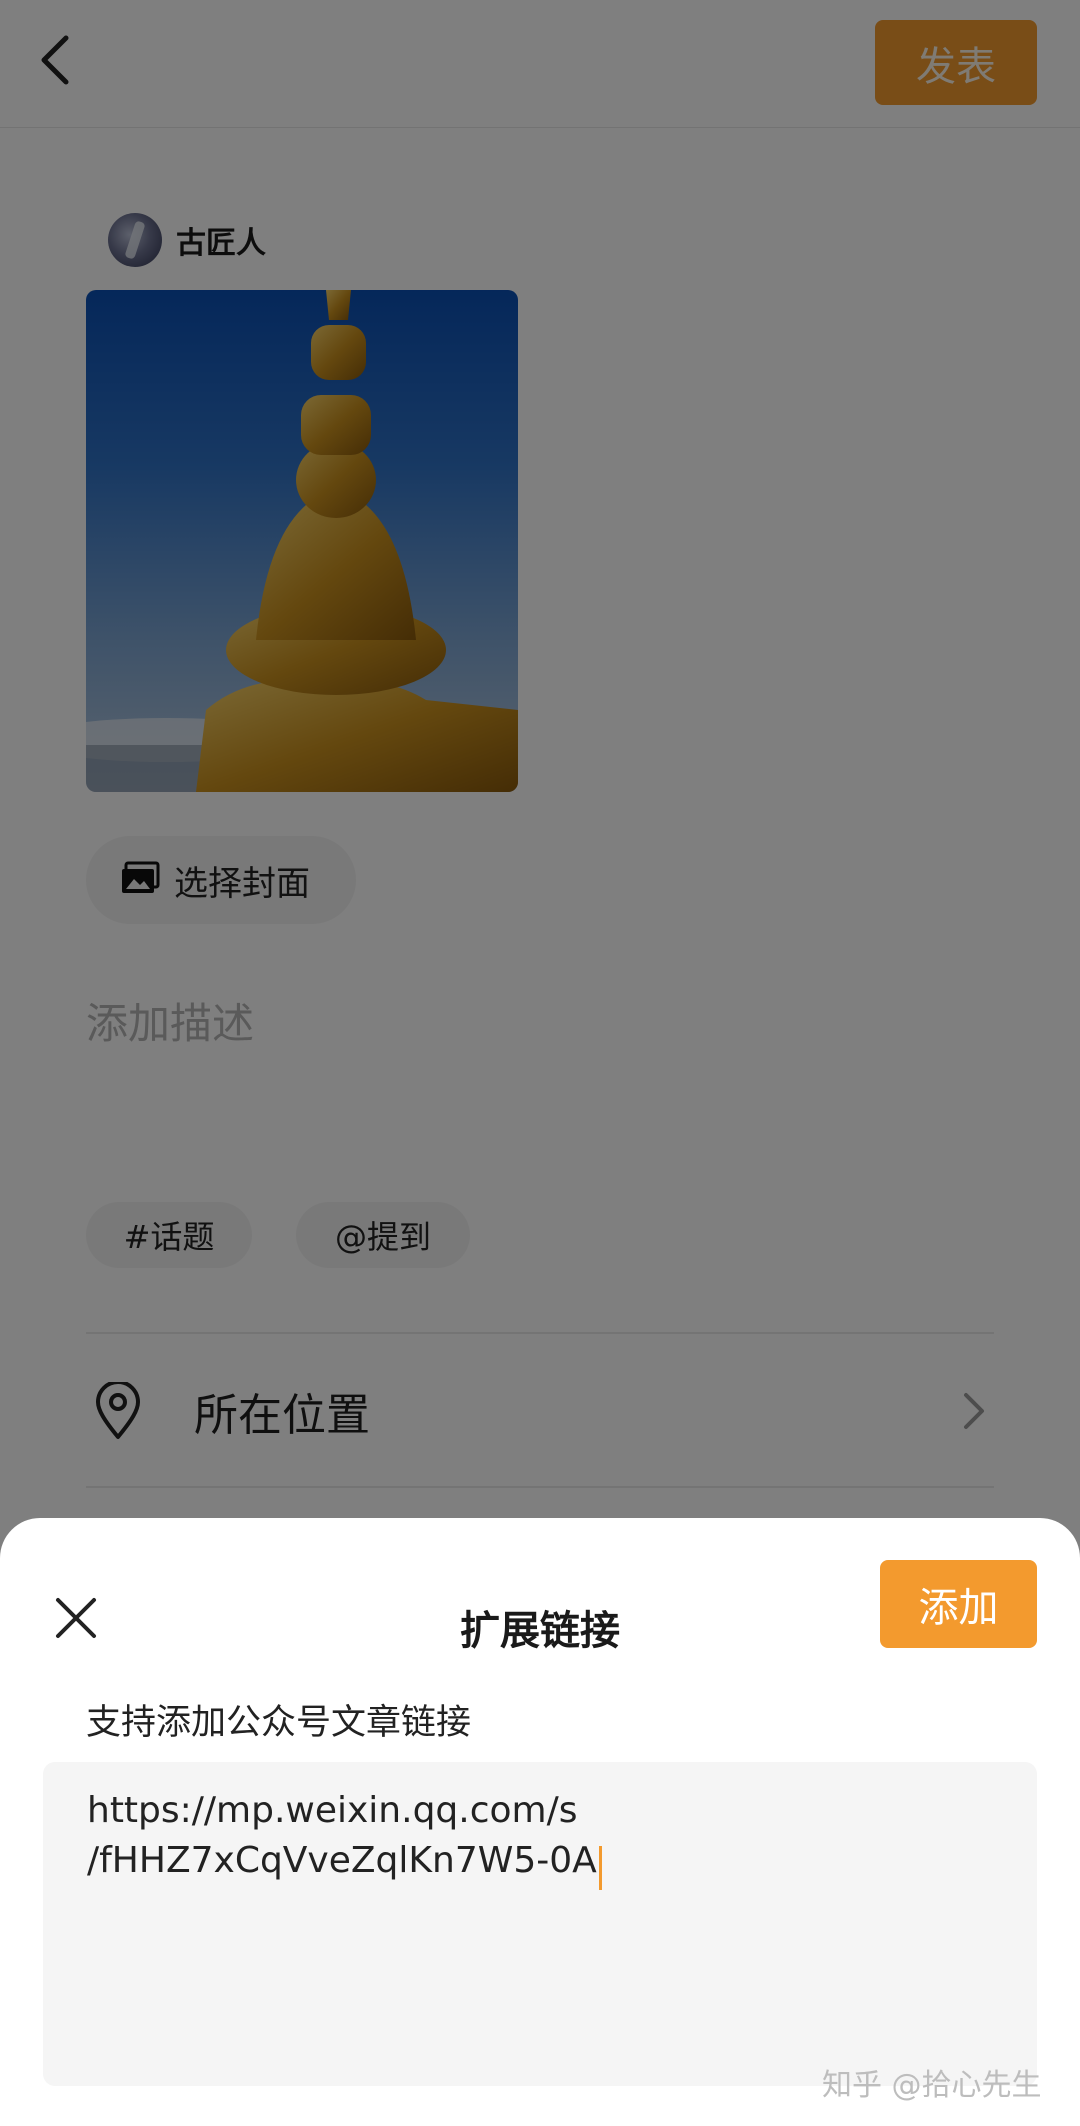  What do you see at coordinates (932, 2085) in the screenshot?
I see `watermark: 知乎 @拾心先生` at bounding box center [932, 2085].